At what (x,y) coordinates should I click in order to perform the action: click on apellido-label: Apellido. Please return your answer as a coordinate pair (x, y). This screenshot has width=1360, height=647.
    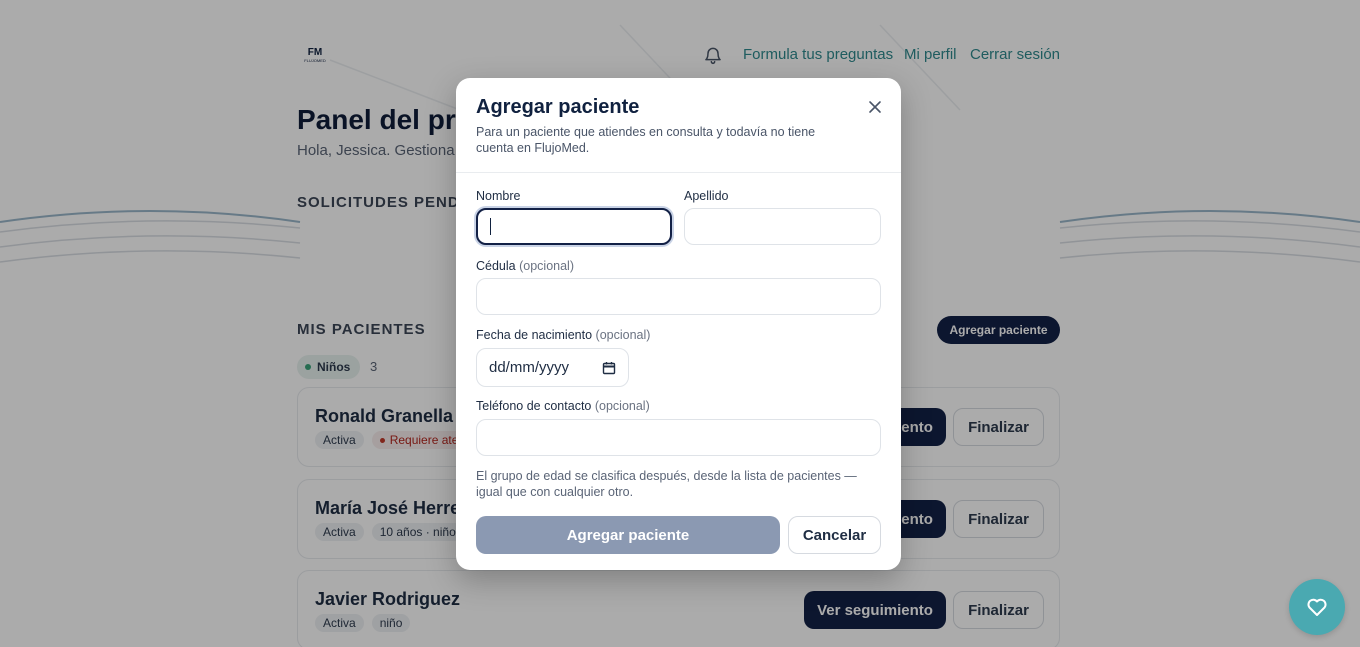
    Looking at the image, I should click on (706, 196).